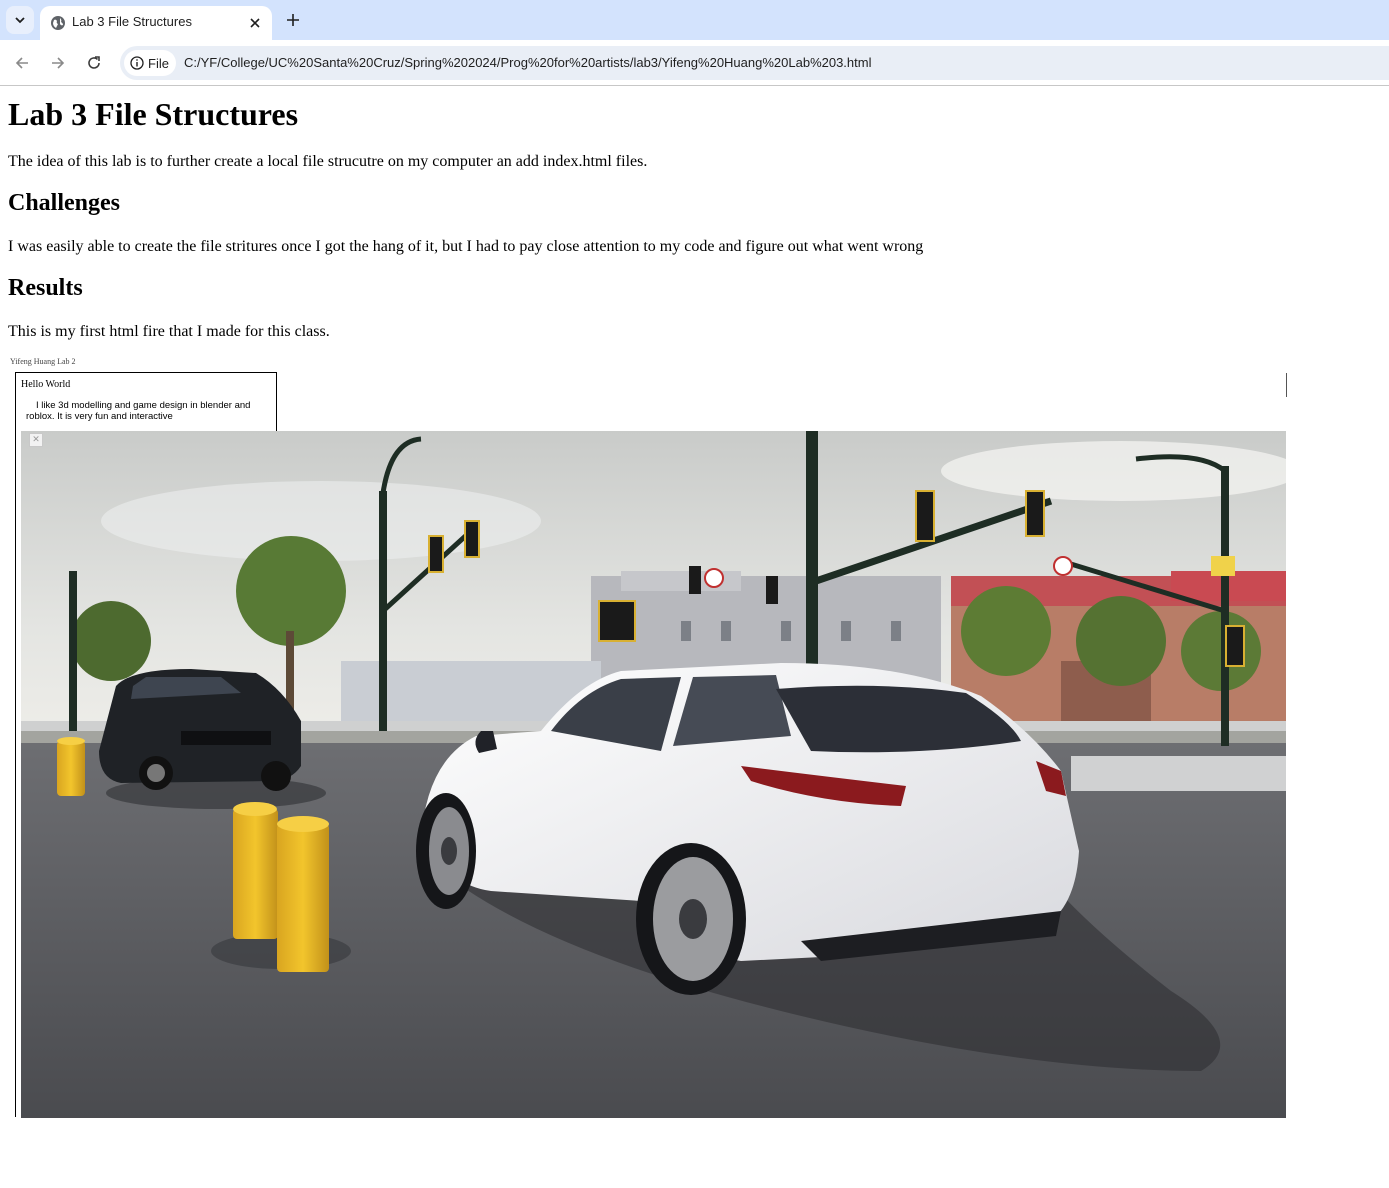 Image resolution: width=1389 pixels, height=1188 pixels. I want to click on new-tab-button, so click(293, 20).